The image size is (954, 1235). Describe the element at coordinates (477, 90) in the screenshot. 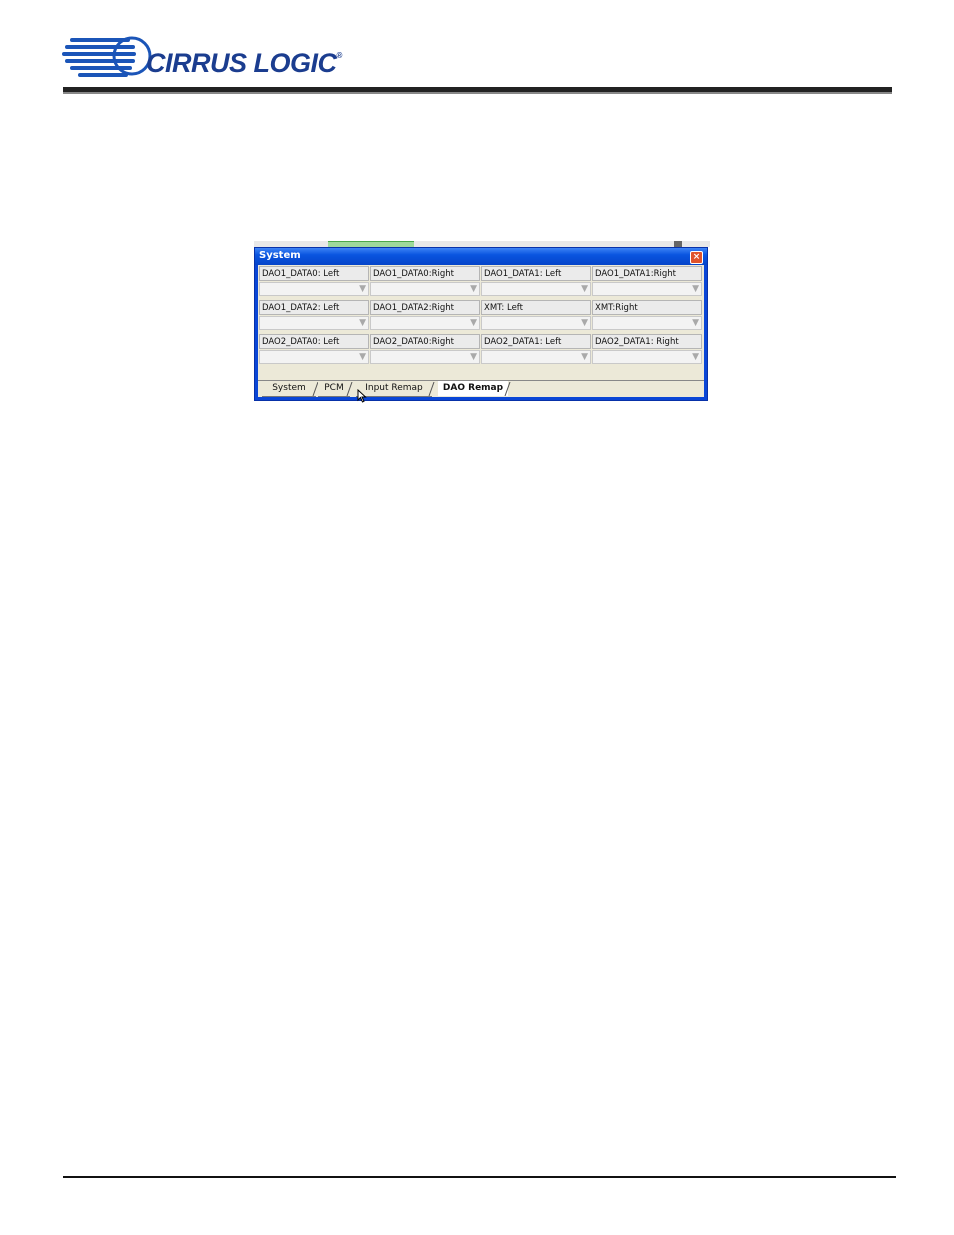

I see `header-rule` at that location.